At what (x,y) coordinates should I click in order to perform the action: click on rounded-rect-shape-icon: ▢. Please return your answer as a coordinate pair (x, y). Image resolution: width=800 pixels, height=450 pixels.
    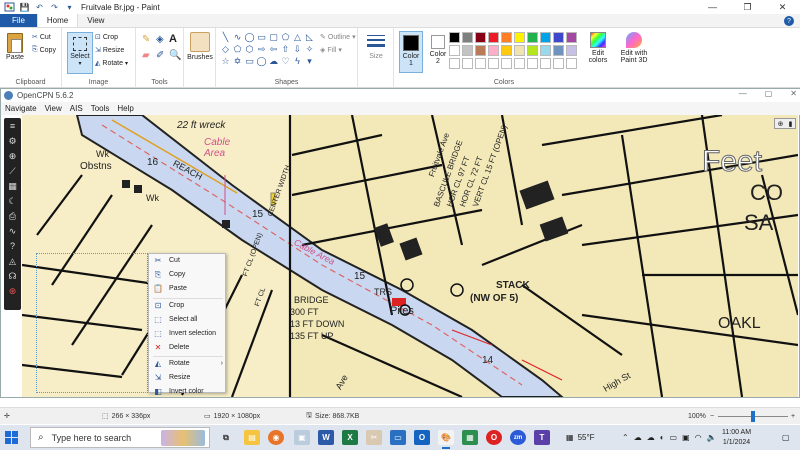
    Looking at the image, I should click on (273, 37).